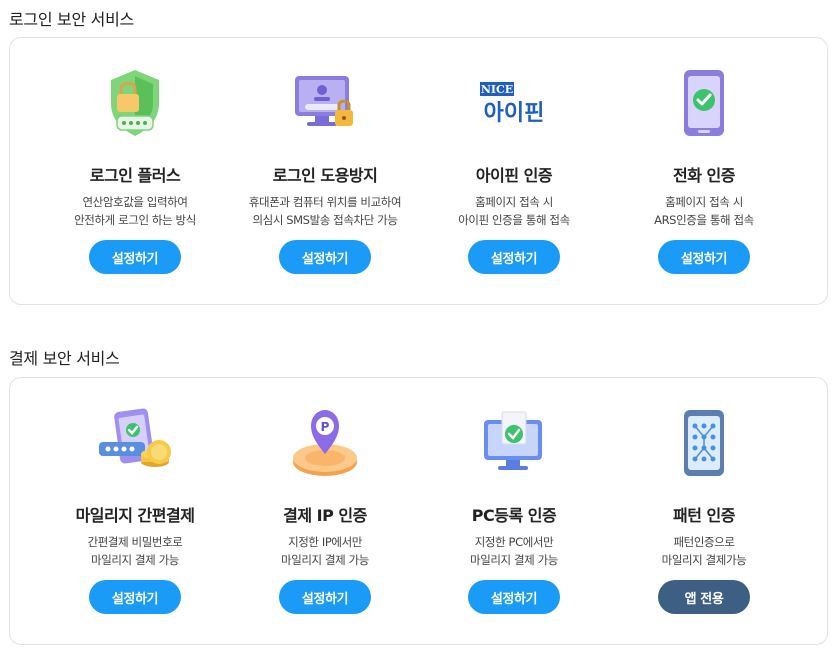 This screenshot has width=837, height=653. What do you see at coordinates (325, 551) in the screenshot?
I see `card-description: 지정한 IP에서만 마일리지 결제 가능` at bounding box center [325, 551].